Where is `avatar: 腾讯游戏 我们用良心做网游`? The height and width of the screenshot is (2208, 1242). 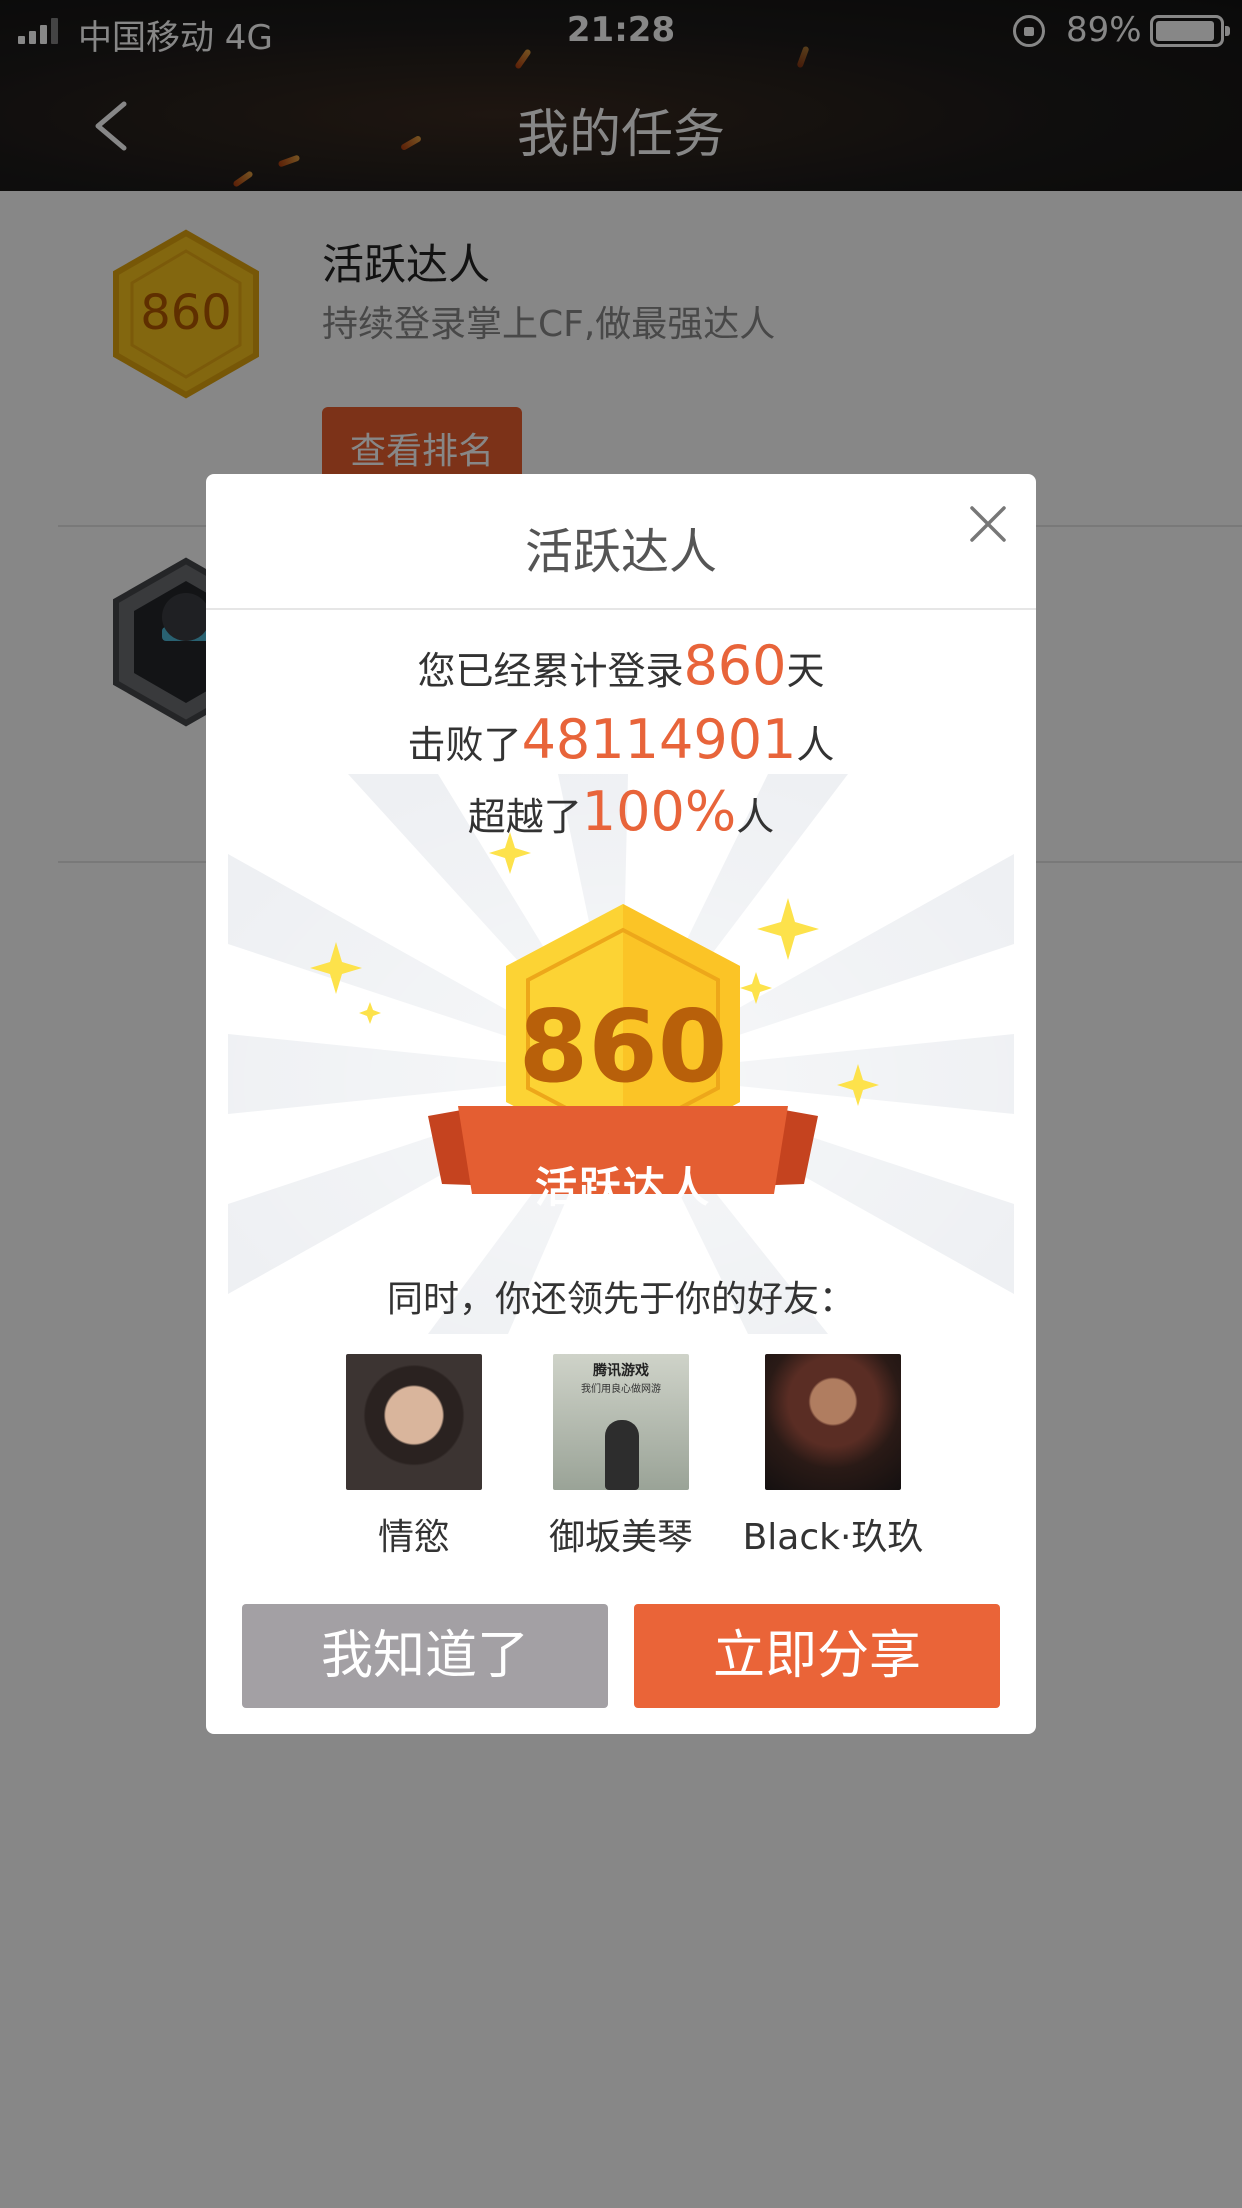
avatar: 腾讯游戏 我们用良心做网游 is located at coordinates (621, 1422).